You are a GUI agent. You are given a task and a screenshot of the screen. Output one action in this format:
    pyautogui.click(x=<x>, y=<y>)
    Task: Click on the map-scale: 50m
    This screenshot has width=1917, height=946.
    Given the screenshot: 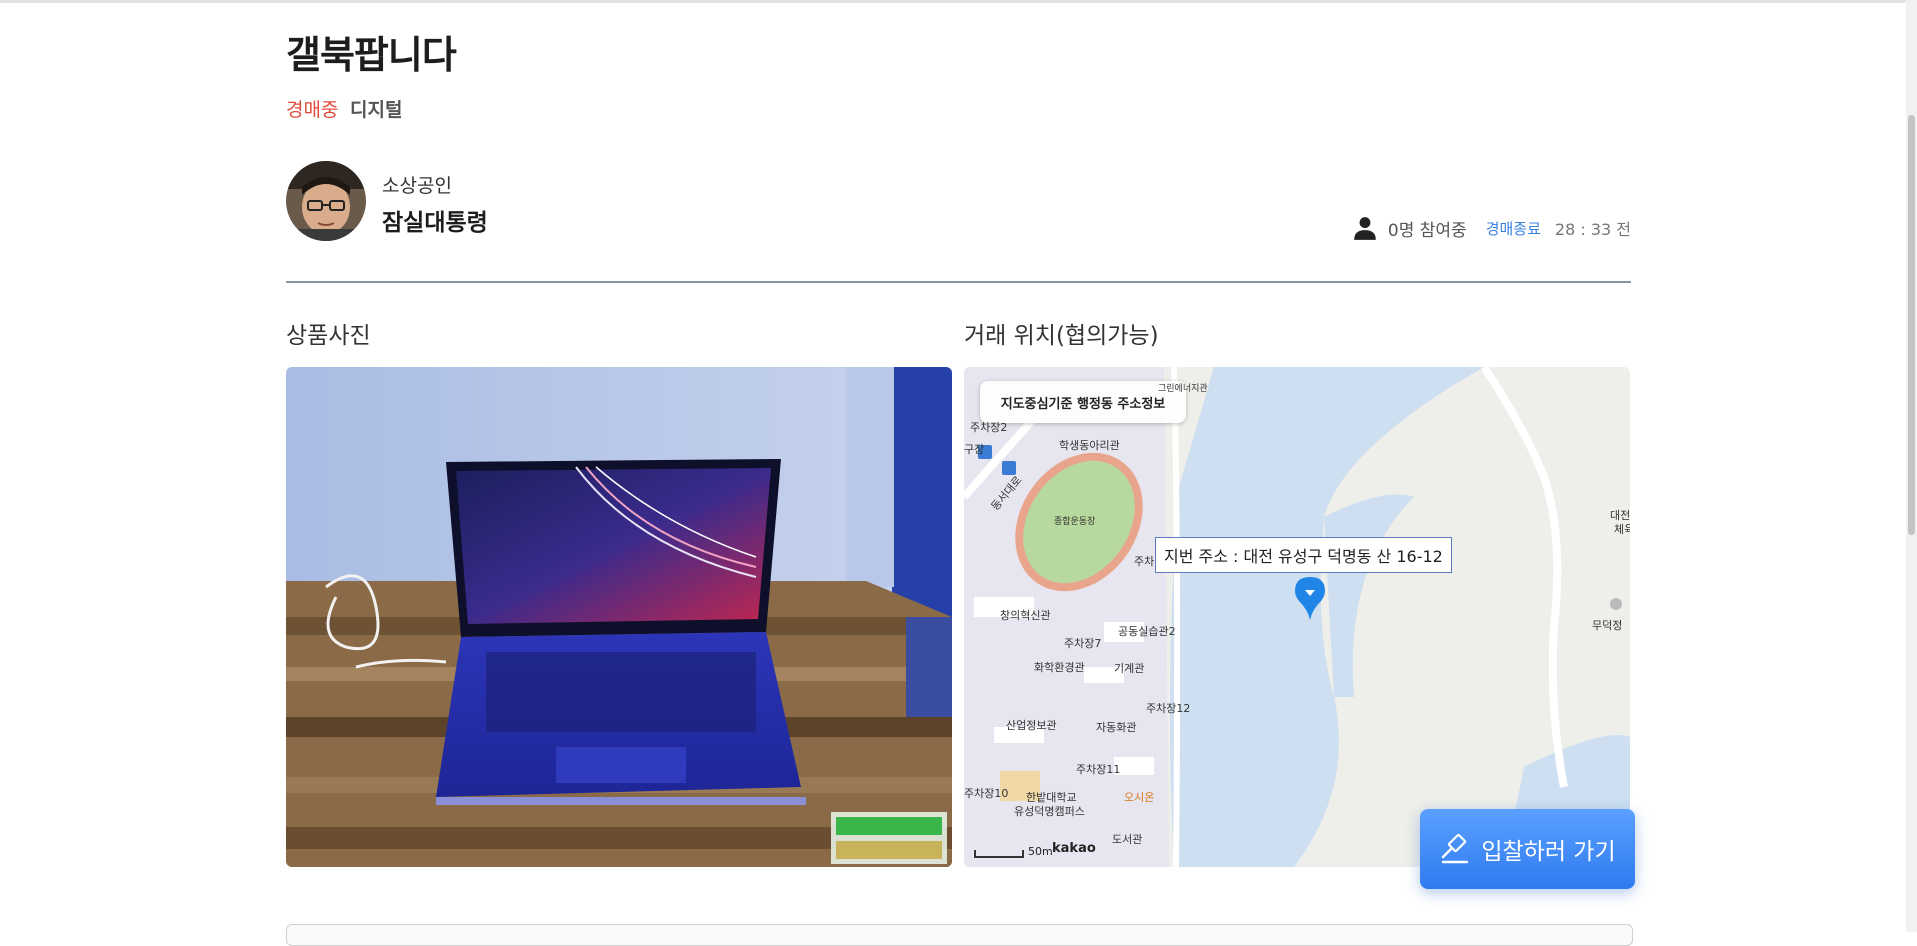 What is the action you would take?
    pyautogui.click(x=1013, y=851)
    